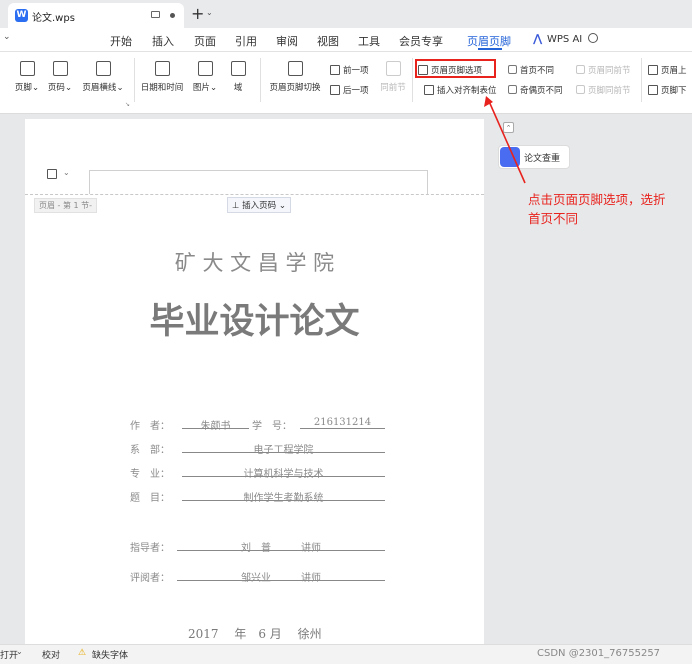  What do you see at coordinates (283, 472) in the screenshot?
I see `major-value: 计算机科学与技术` at bounding box center [283, 472].